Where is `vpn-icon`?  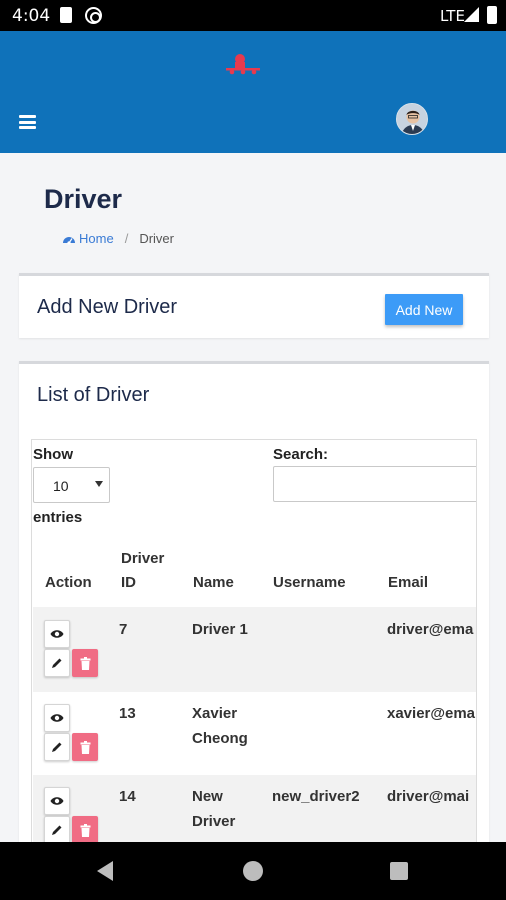
vpn-icon is located at coordinates (93, 15).